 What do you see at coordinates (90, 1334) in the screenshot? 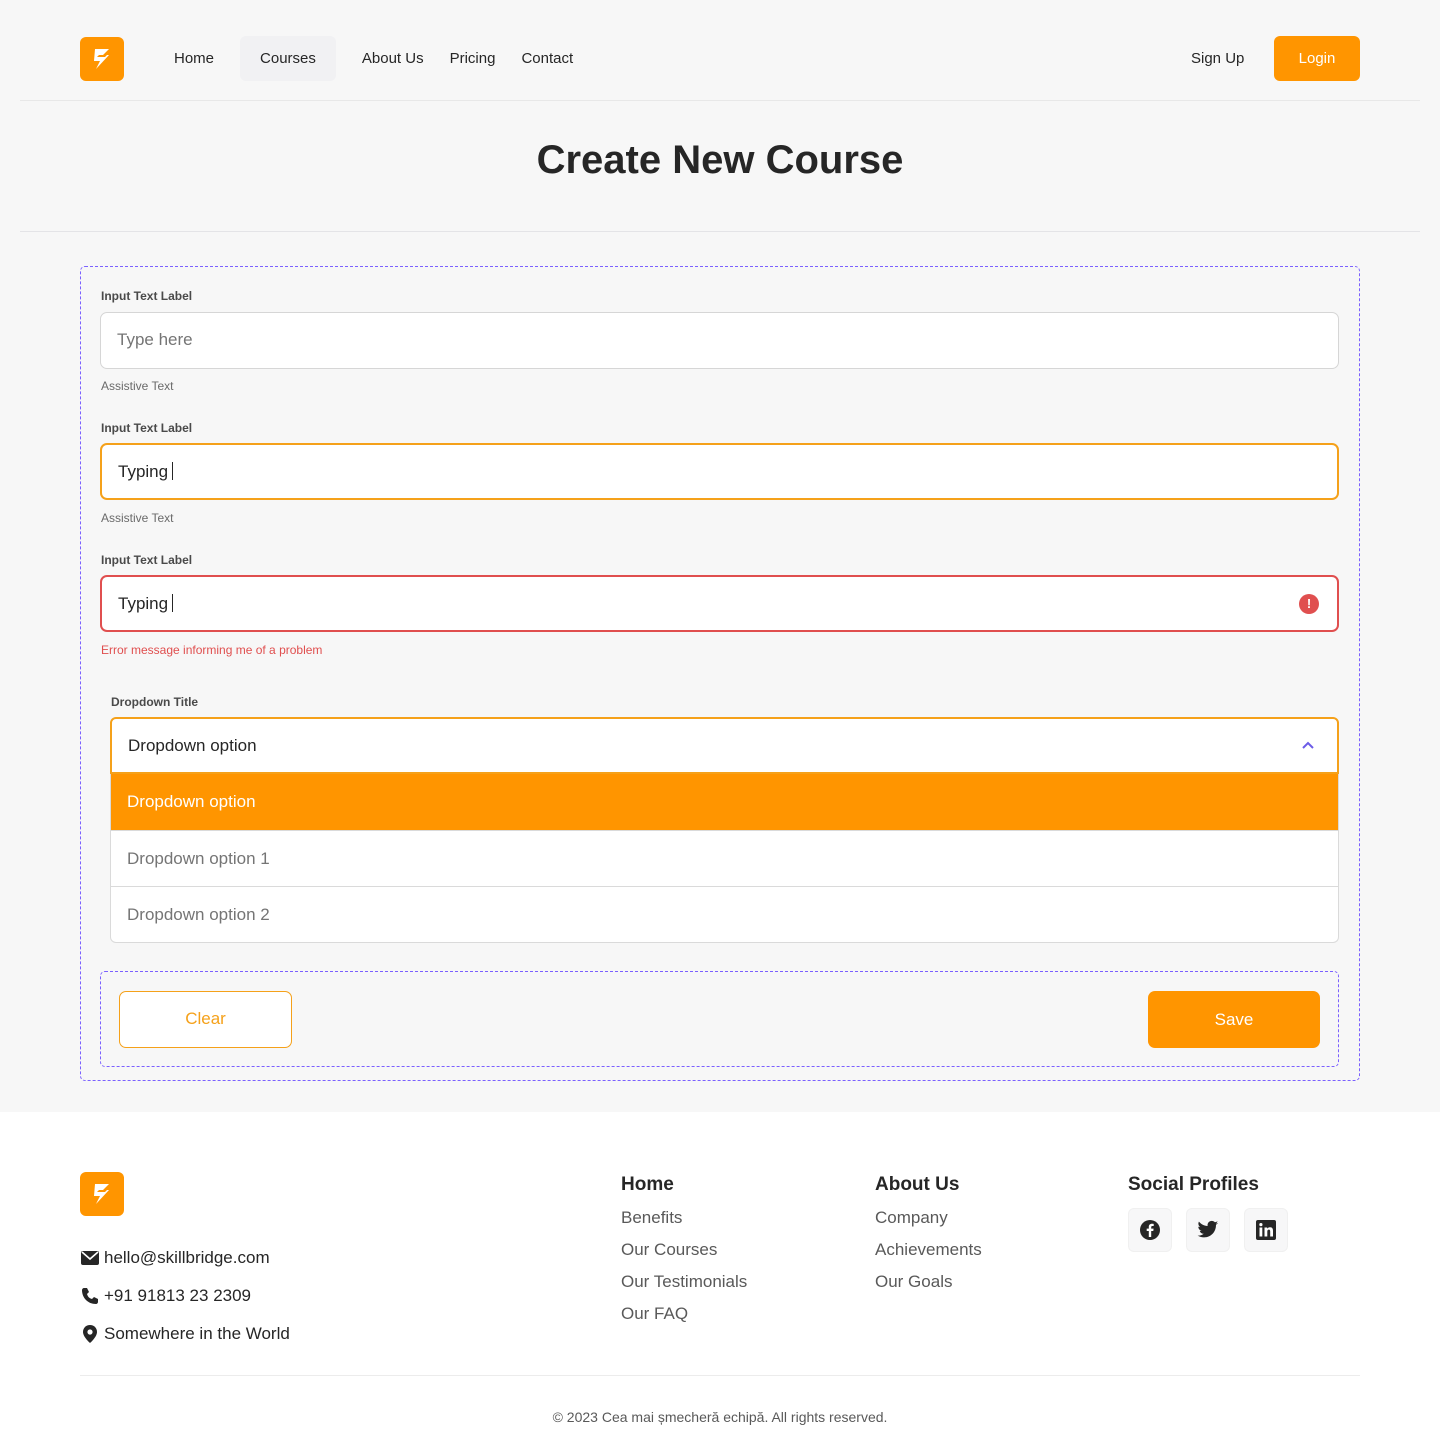
I see `location-pin-icon` at bounding box center [90, 1334].